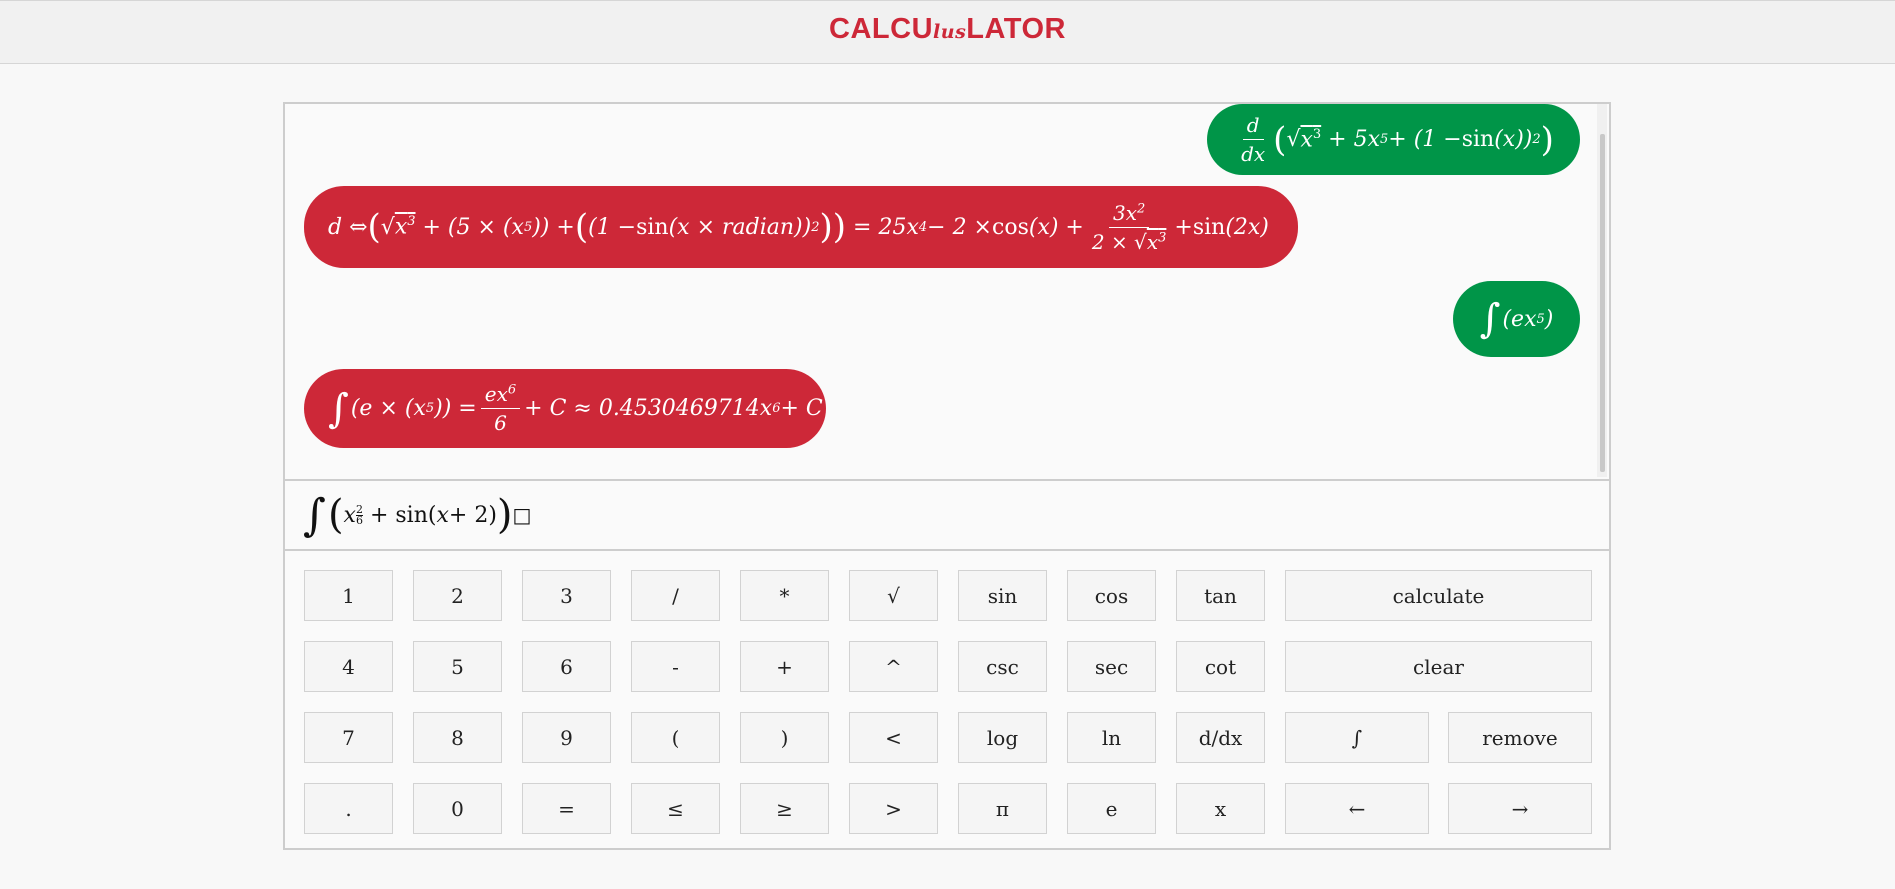 This screenshot has height=889, width=1895. Describe the element at coordinates (1438, 666) in the screenshot. I see `clear-button: clear` at that location.